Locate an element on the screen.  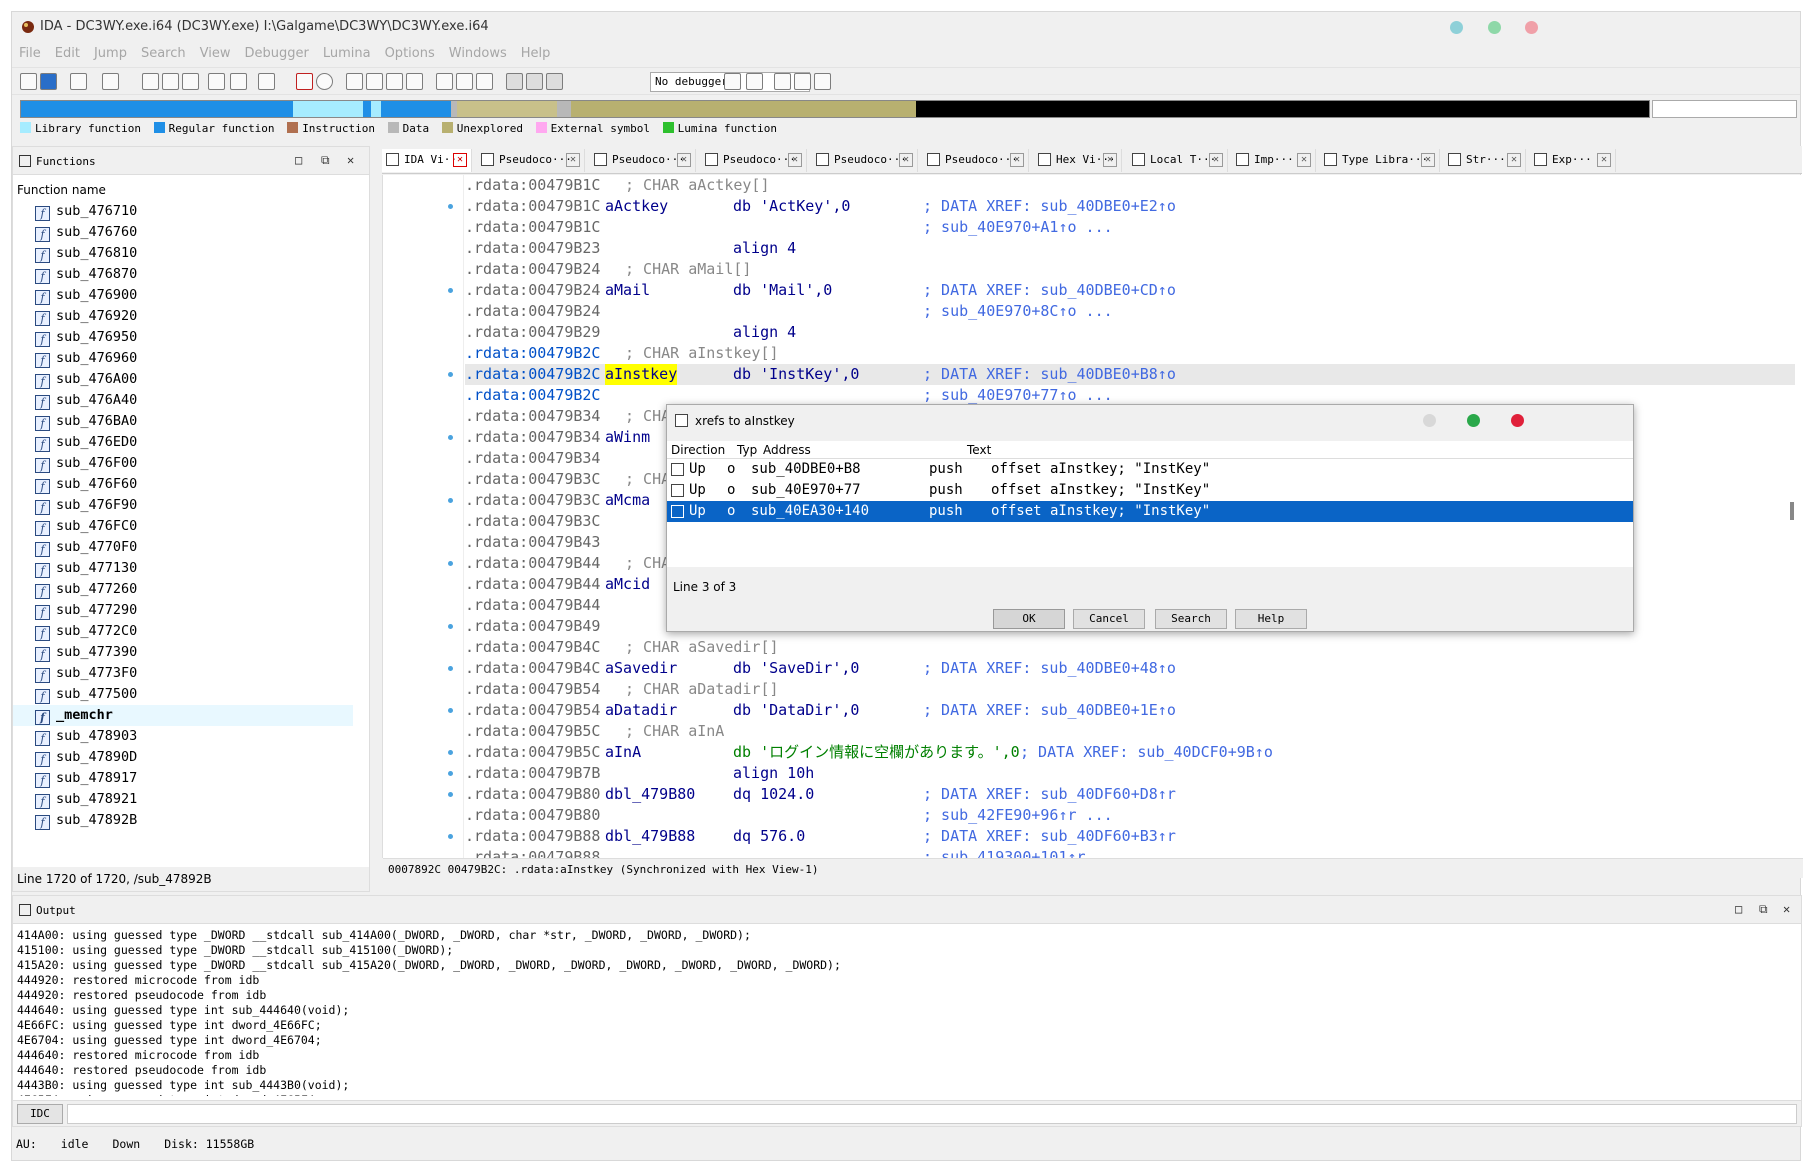
listing-line: .rdata:00479B2C; CHAR aInstkey[] is located at coordinates (1130, 353).